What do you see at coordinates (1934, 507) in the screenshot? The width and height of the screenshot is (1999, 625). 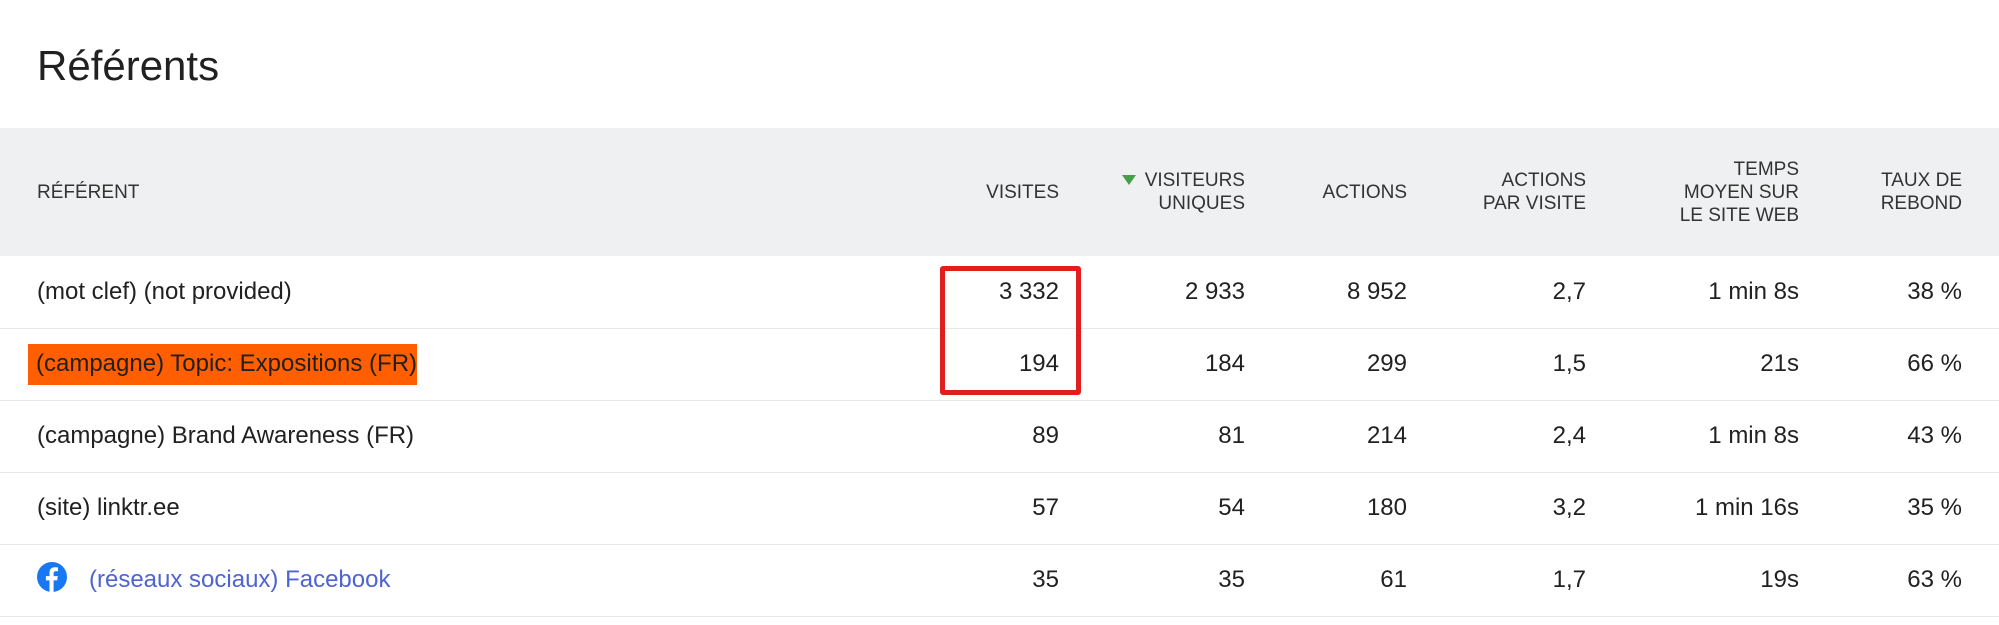 I see `bounce-rate-cell: 35 %` at bounding box center [1934, 507].